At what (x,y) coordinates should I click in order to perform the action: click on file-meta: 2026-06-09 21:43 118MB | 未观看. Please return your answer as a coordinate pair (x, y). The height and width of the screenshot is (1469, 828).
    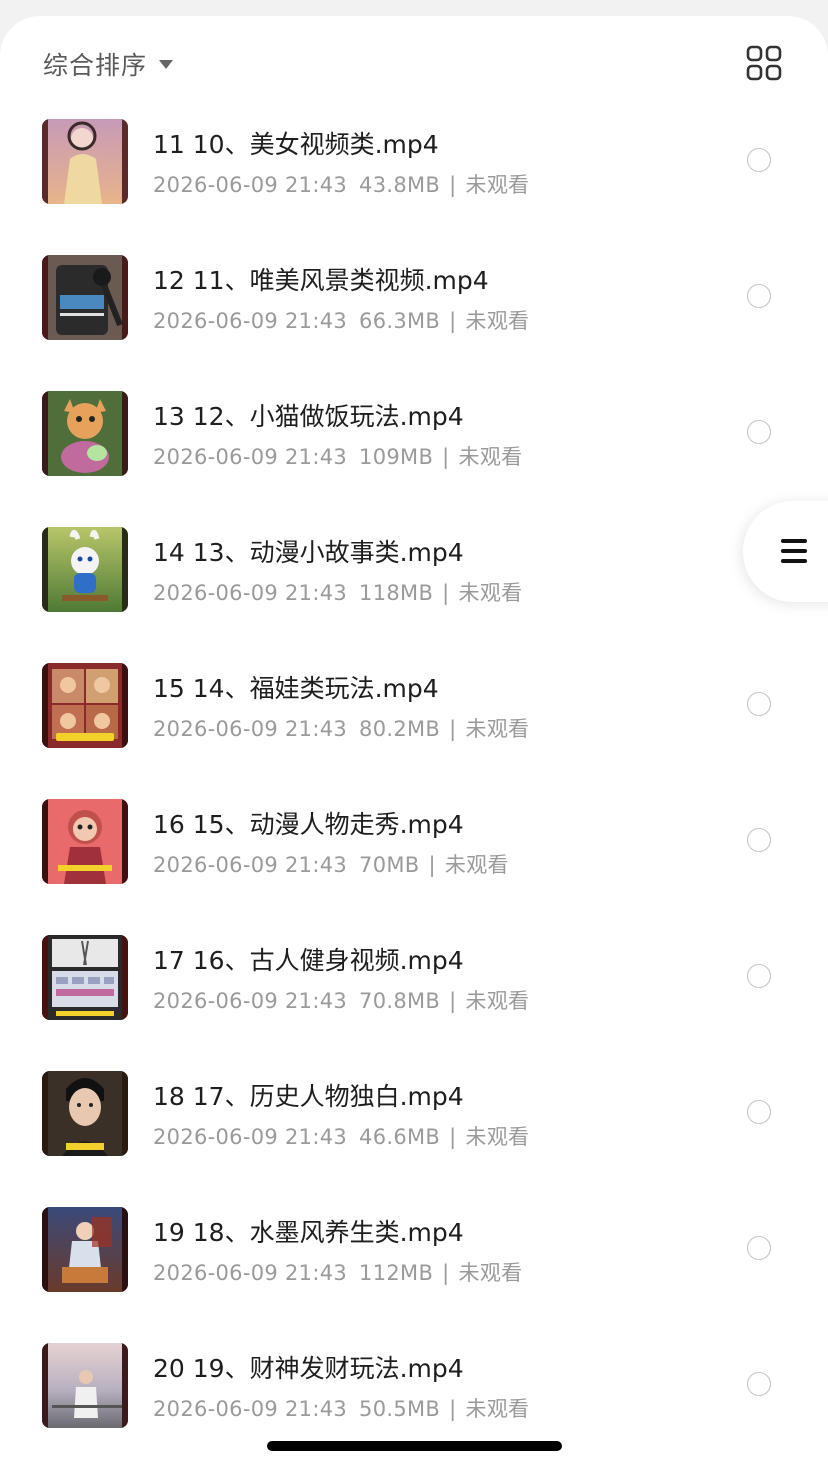
    Looking at the image, I should click on (337, 592).